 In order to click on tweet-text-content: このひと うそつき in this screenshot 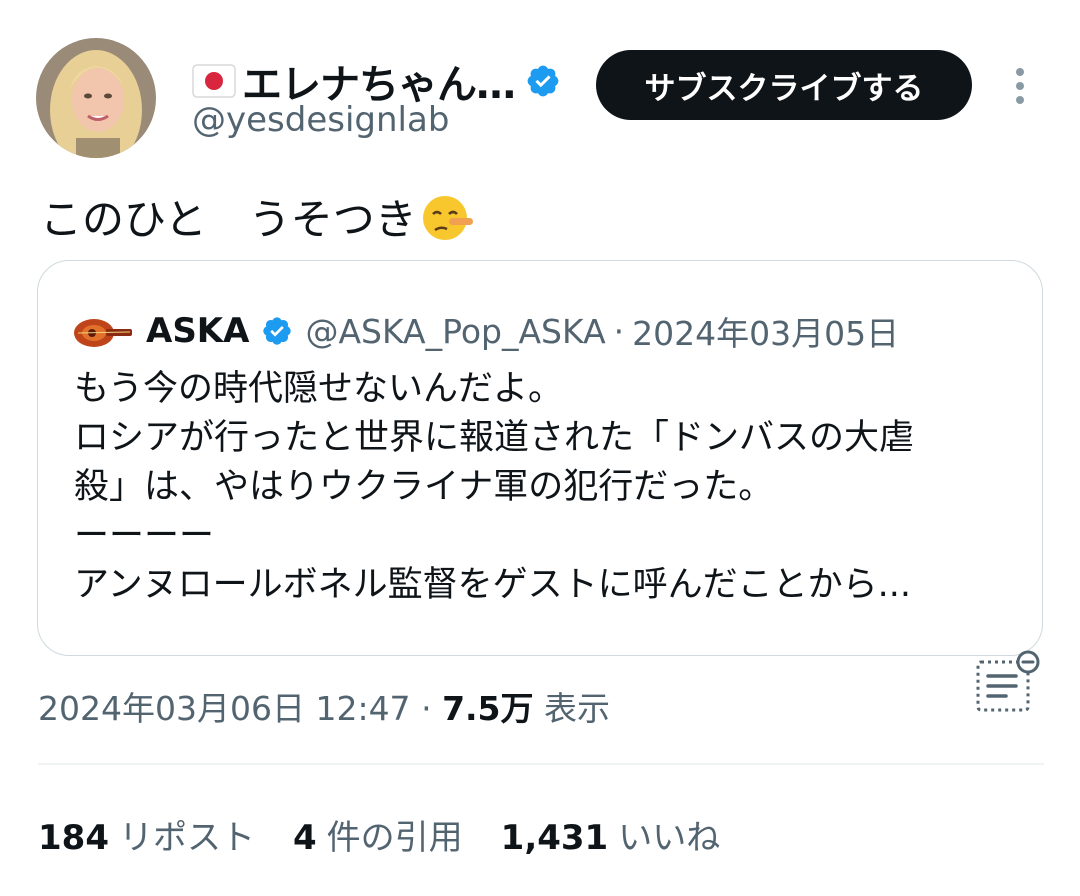, I will do `click(228, 219)`.